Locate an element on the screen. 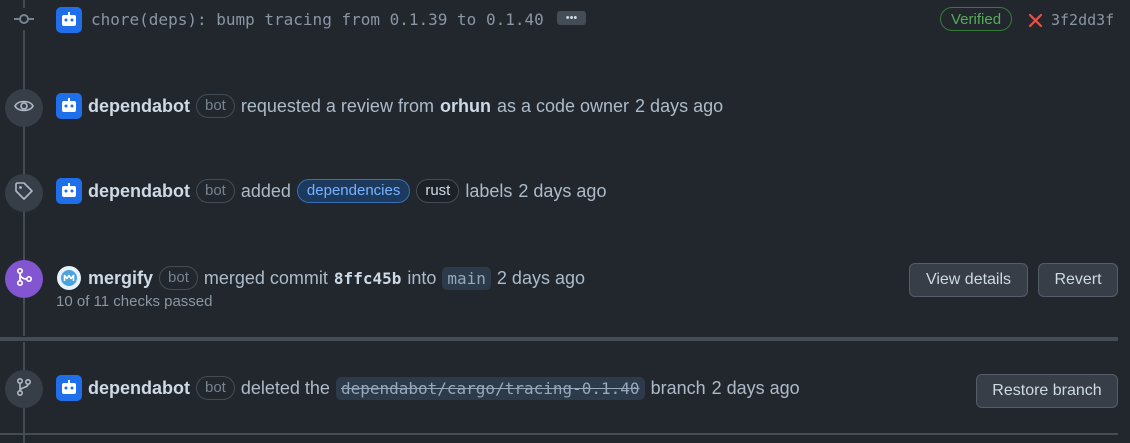  actor-link: mergify is located at coordinates (120, 278).